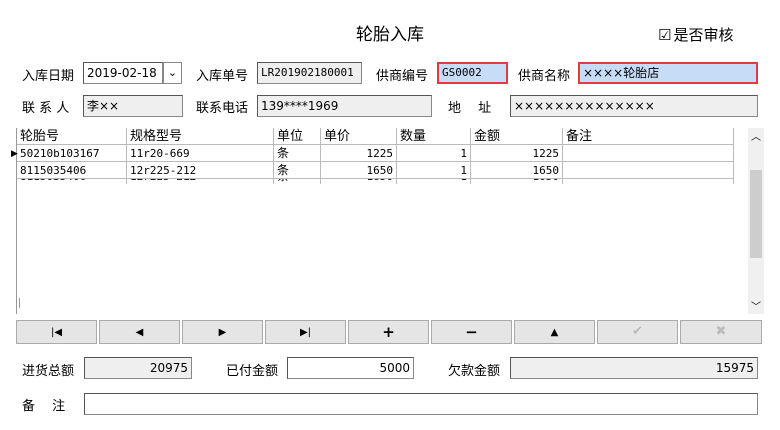 The width and height of the screenshot is (780, 430). Describe the element at coordinates (123, 73) in the screenshot. I see `date-input: 2019-02-18` at that location.